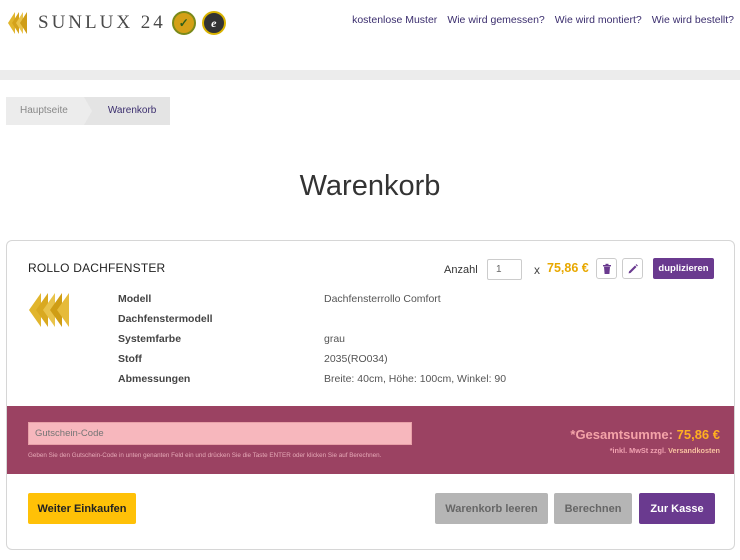 The height and width of the screenshot is (560, 740). Describe the element at coordinates (335, 339) in the screenshot. I see `spec-value-system-color: grau` at that location.